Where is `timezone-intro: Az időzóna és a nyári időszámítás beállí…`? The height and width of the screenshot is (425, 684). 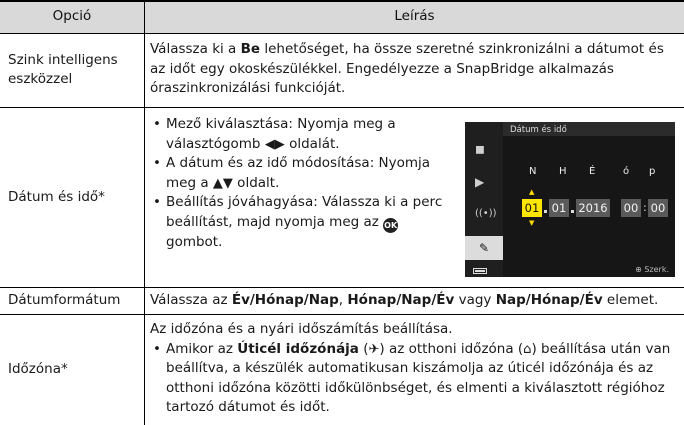
timezone-intro: Az időzóna és a nyári időszámítás beállí… is located at coordinates (301, 329).